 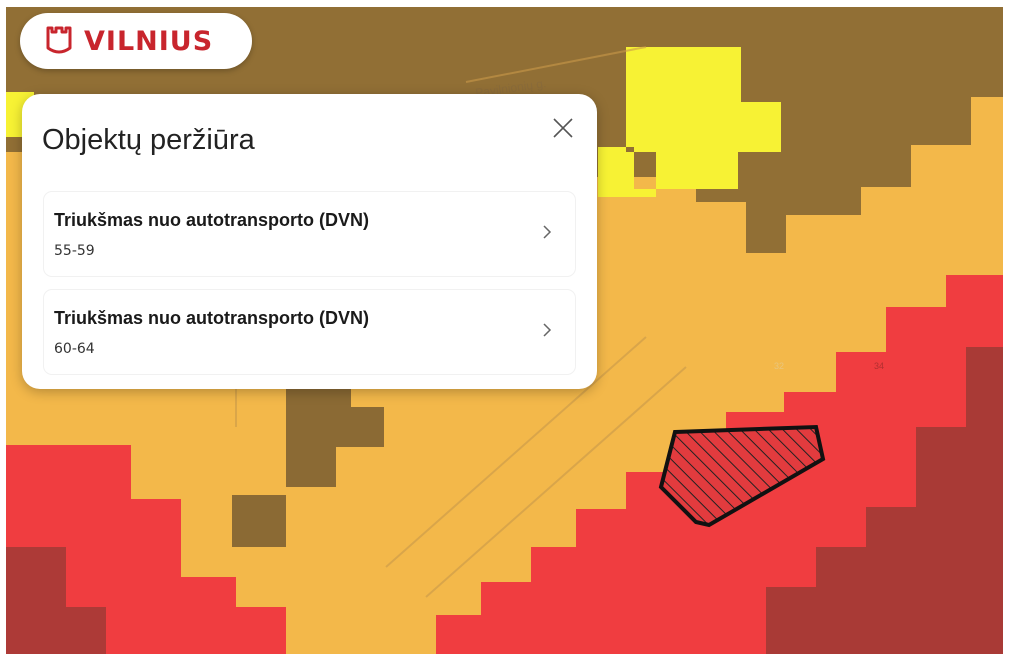 I want to click on item-value: 60-64, so click(x=74, y=349).